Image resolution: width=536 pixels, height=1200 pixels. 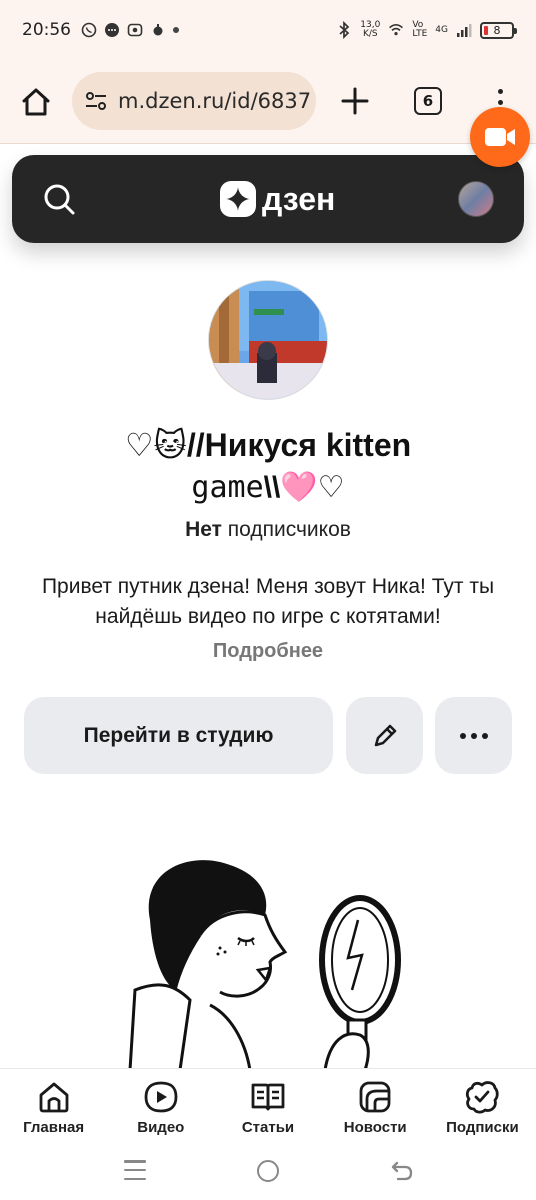 I want to click on address-bar: m.dzen.ru/id/6837, so click(x=194, y=101).